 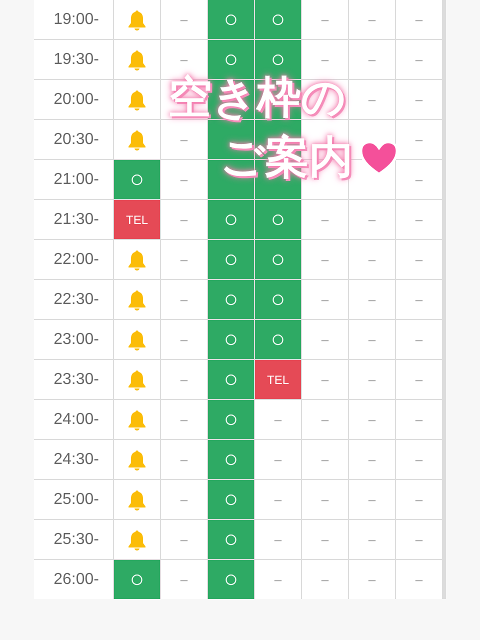 I want to click on time-cell: 19:30-, so click(x=73, y=59).